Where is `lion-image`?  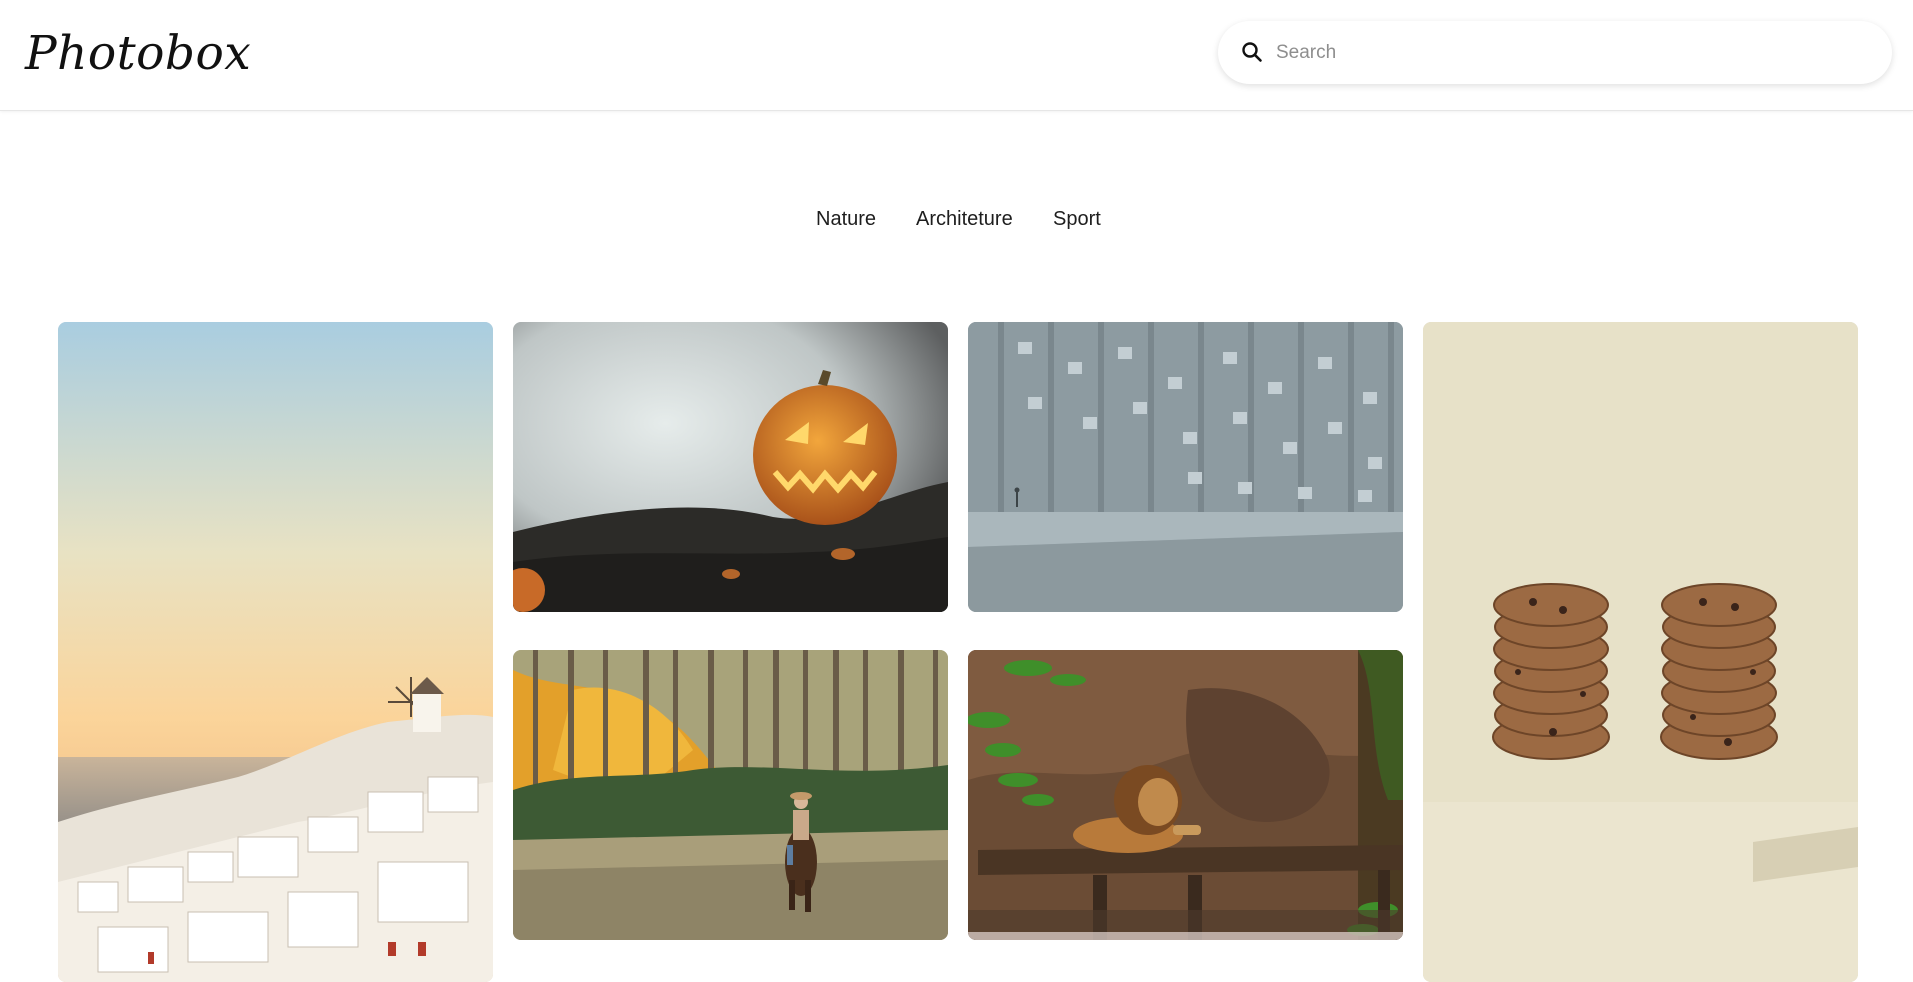
lion-image is located at coordinates (1185, 795).